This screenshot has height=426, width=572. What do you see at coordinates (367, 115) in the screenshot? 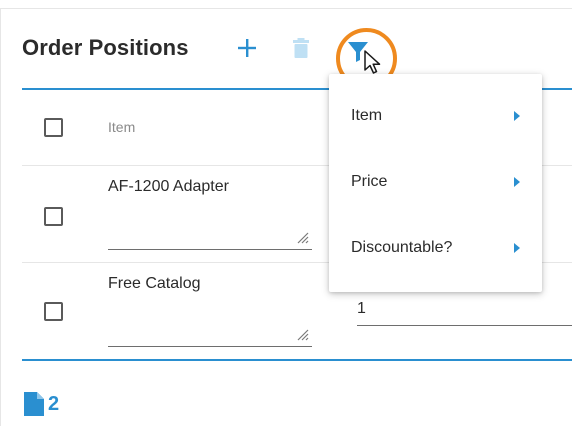
I see `filter-menu-item-label: Item` at bounding box center [367, 115].